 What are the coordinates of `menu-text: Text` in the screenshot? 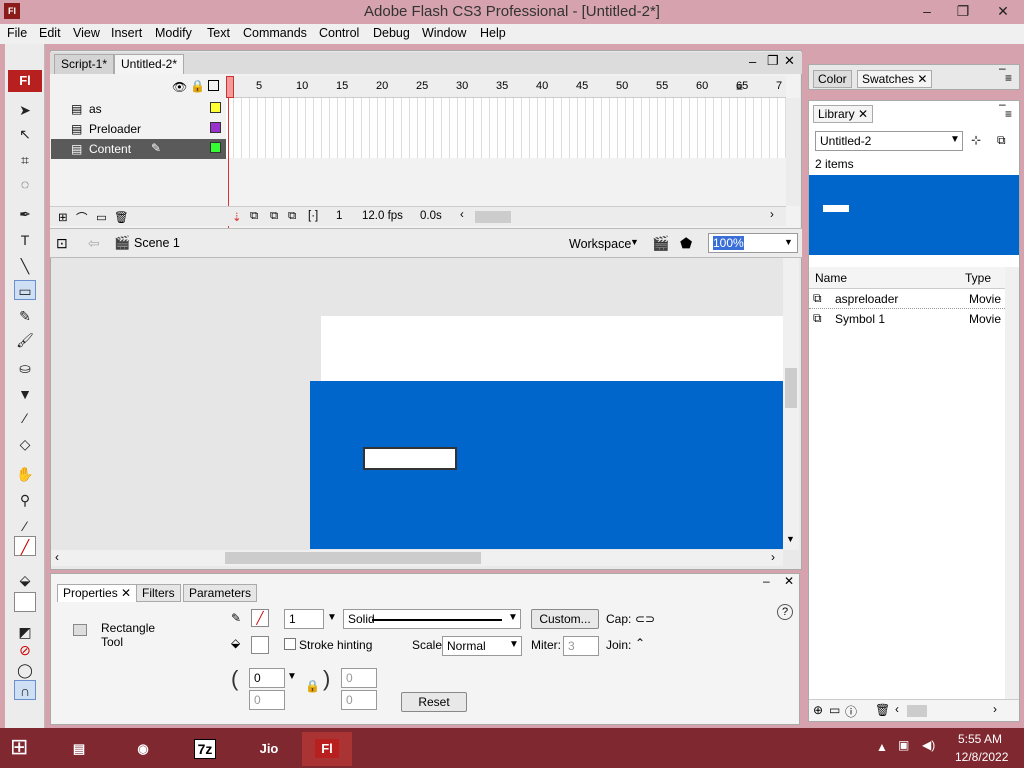 It's located at (218, 33).